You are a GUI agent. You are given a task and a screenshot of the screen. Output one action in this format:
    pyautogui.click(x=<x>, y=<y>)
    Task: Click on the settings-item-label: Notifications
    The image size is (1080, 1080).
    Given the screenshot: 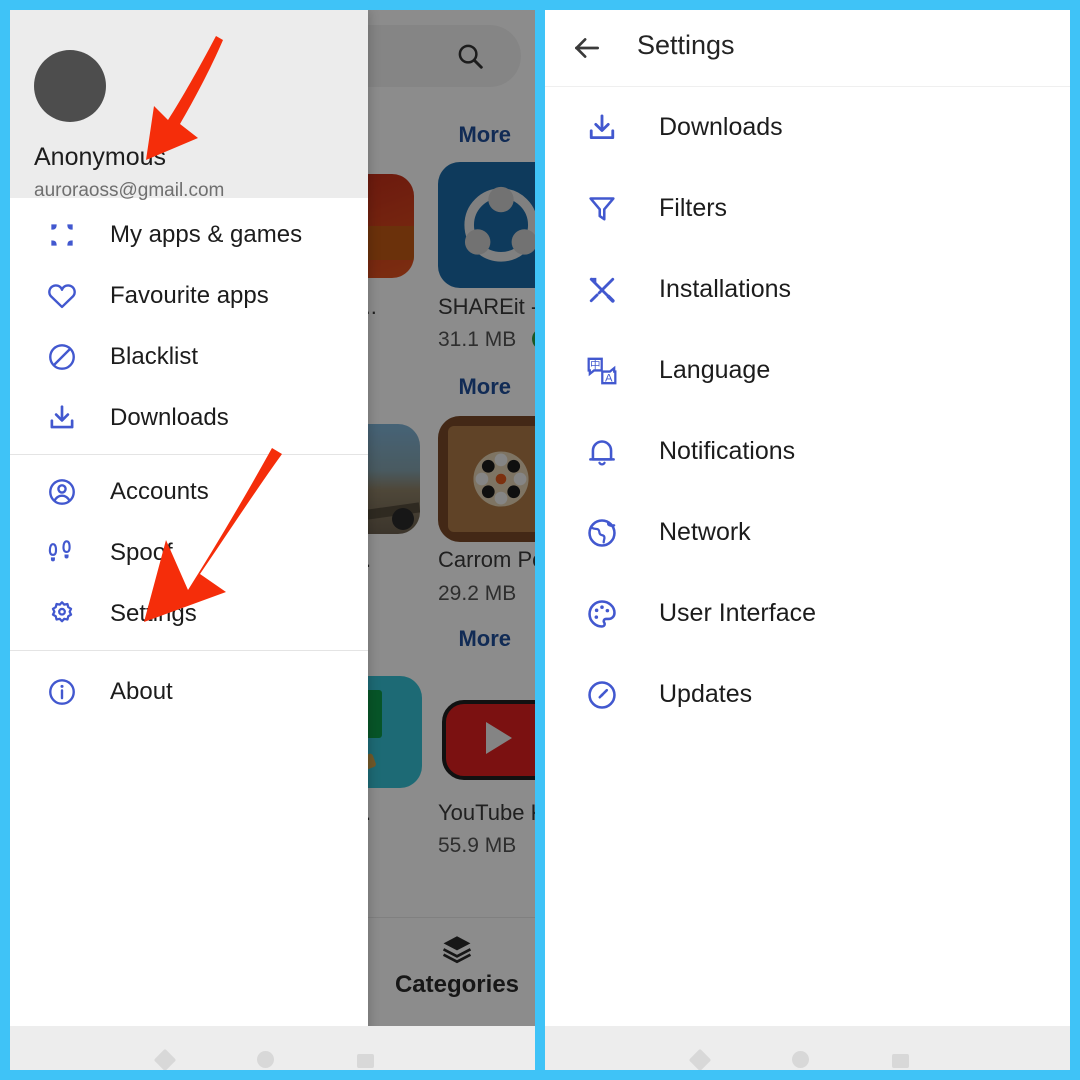 What is the action you would take?
    pyautogui.click(x=727, y=451)
    